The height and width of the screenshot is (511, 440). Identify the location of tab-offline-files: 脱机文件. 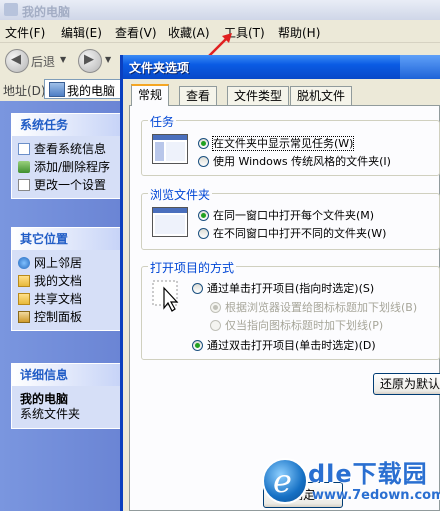
(321, 95).